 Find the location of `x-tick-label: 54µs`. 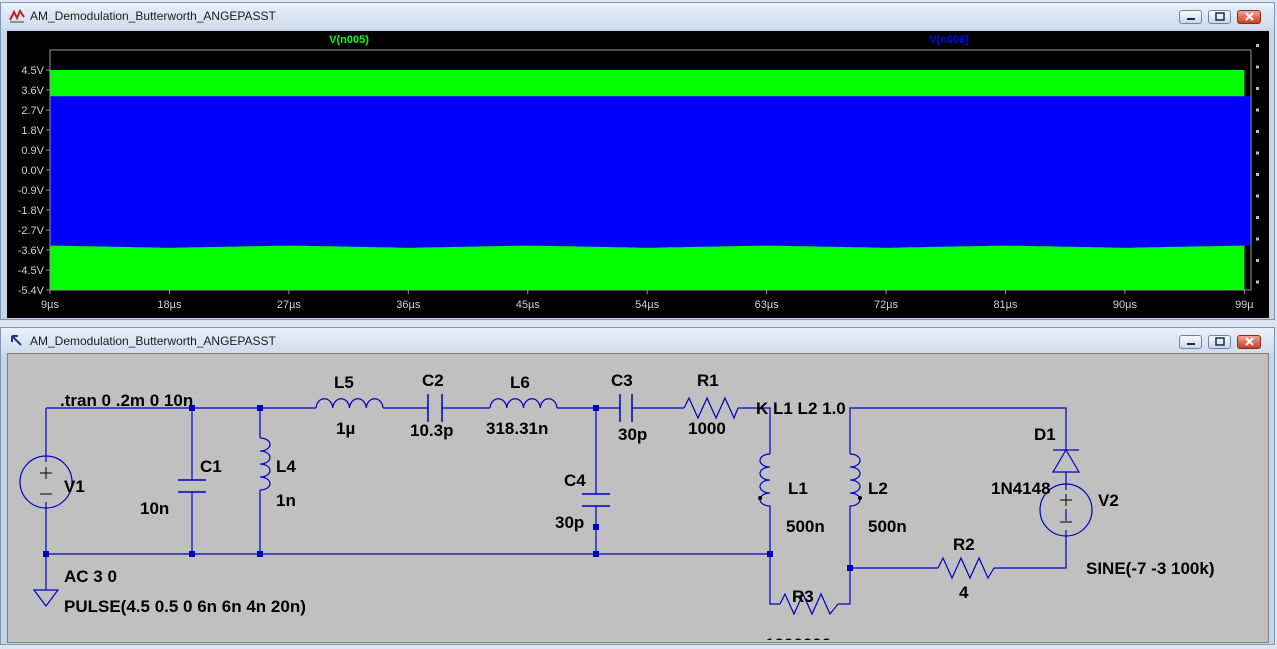

x-tick-label: 54µs is located at coordinates (647, 305).